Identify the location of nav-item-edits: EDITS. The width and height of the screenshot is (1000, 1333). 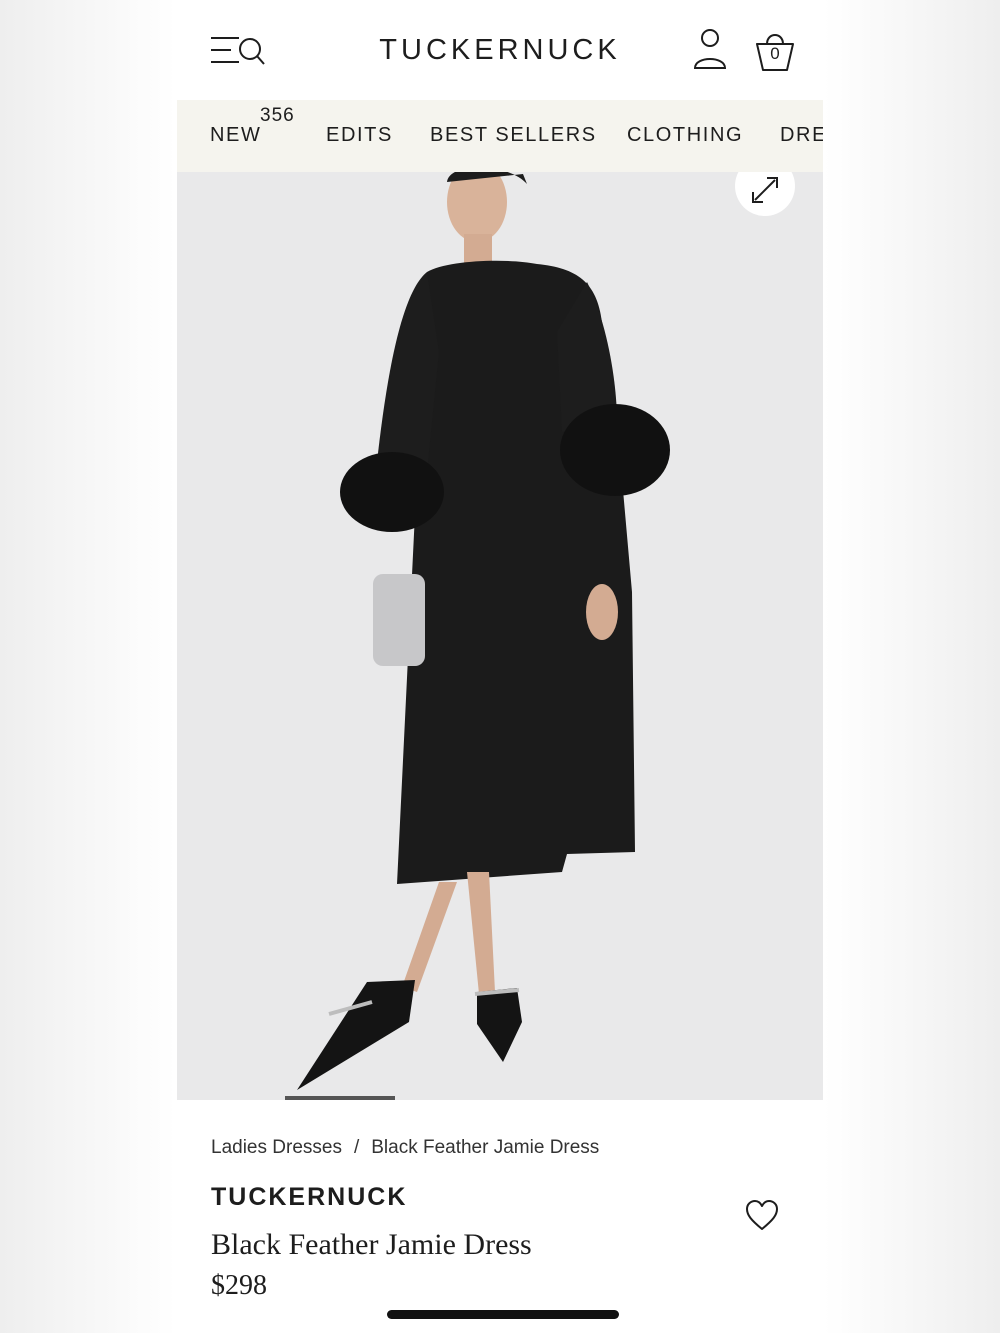
(359, 135).